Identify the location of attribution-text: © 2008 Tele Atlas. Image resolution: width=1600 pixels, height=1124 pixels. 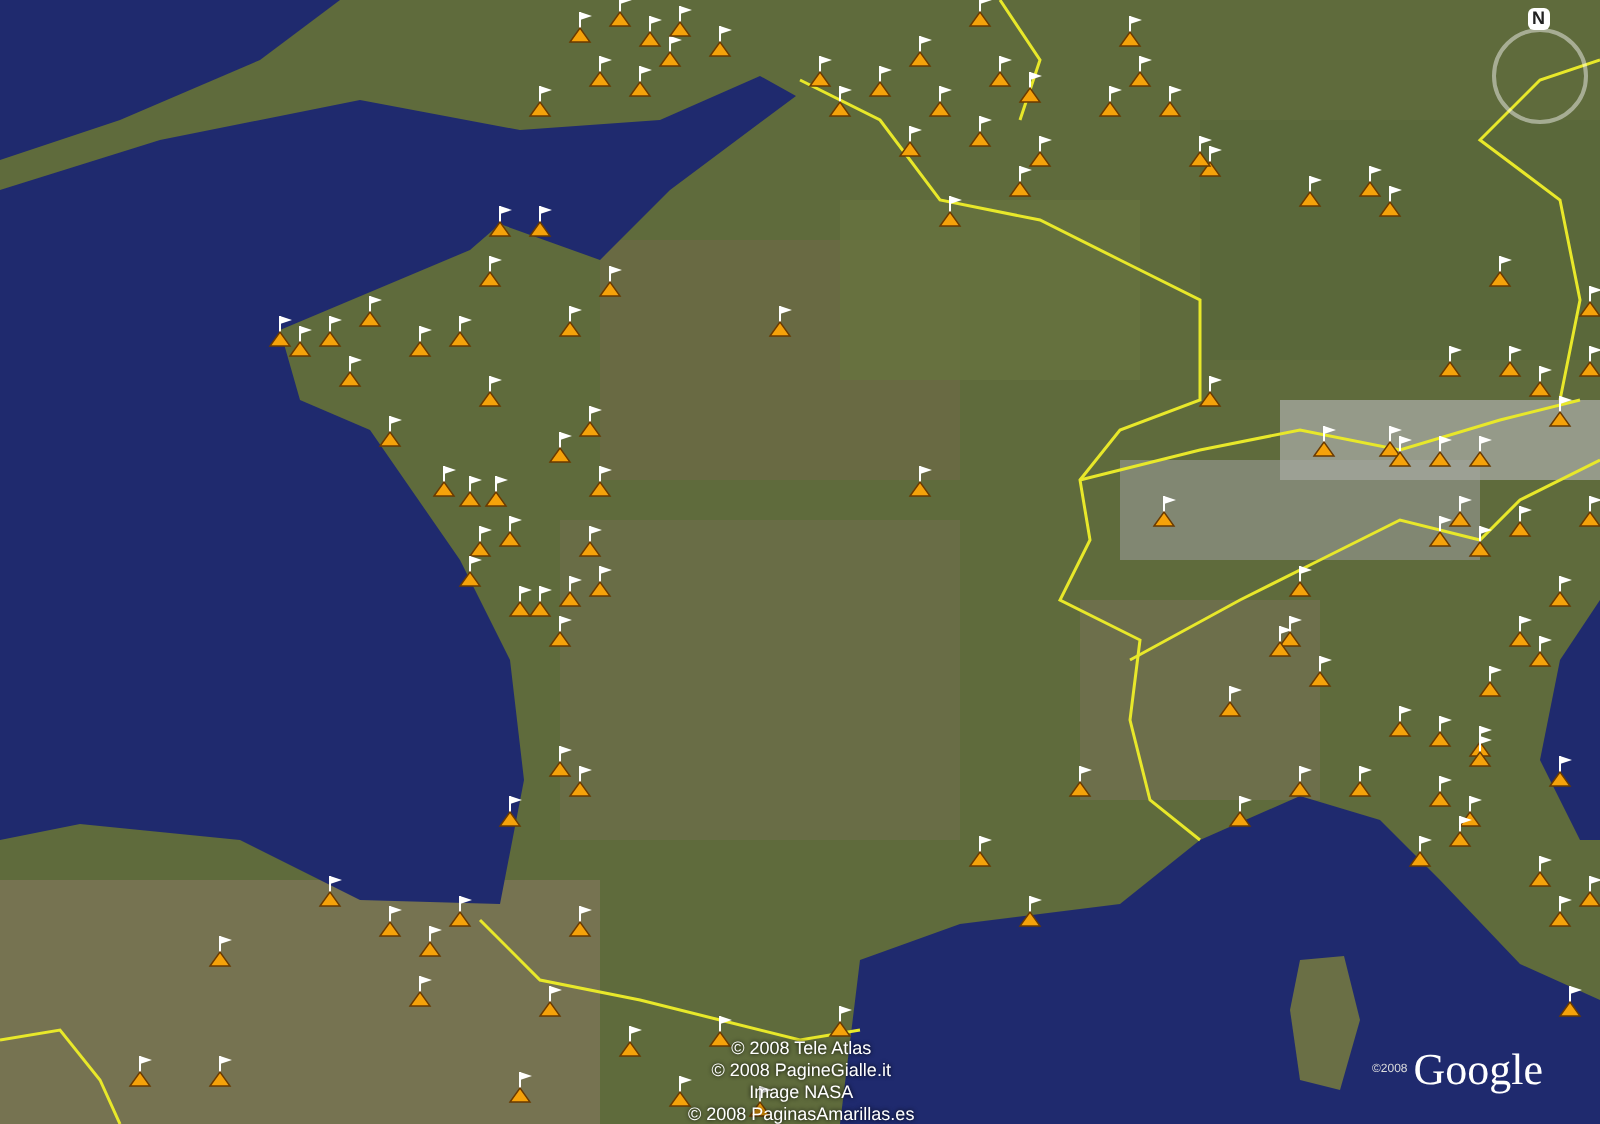
(801, 1049).